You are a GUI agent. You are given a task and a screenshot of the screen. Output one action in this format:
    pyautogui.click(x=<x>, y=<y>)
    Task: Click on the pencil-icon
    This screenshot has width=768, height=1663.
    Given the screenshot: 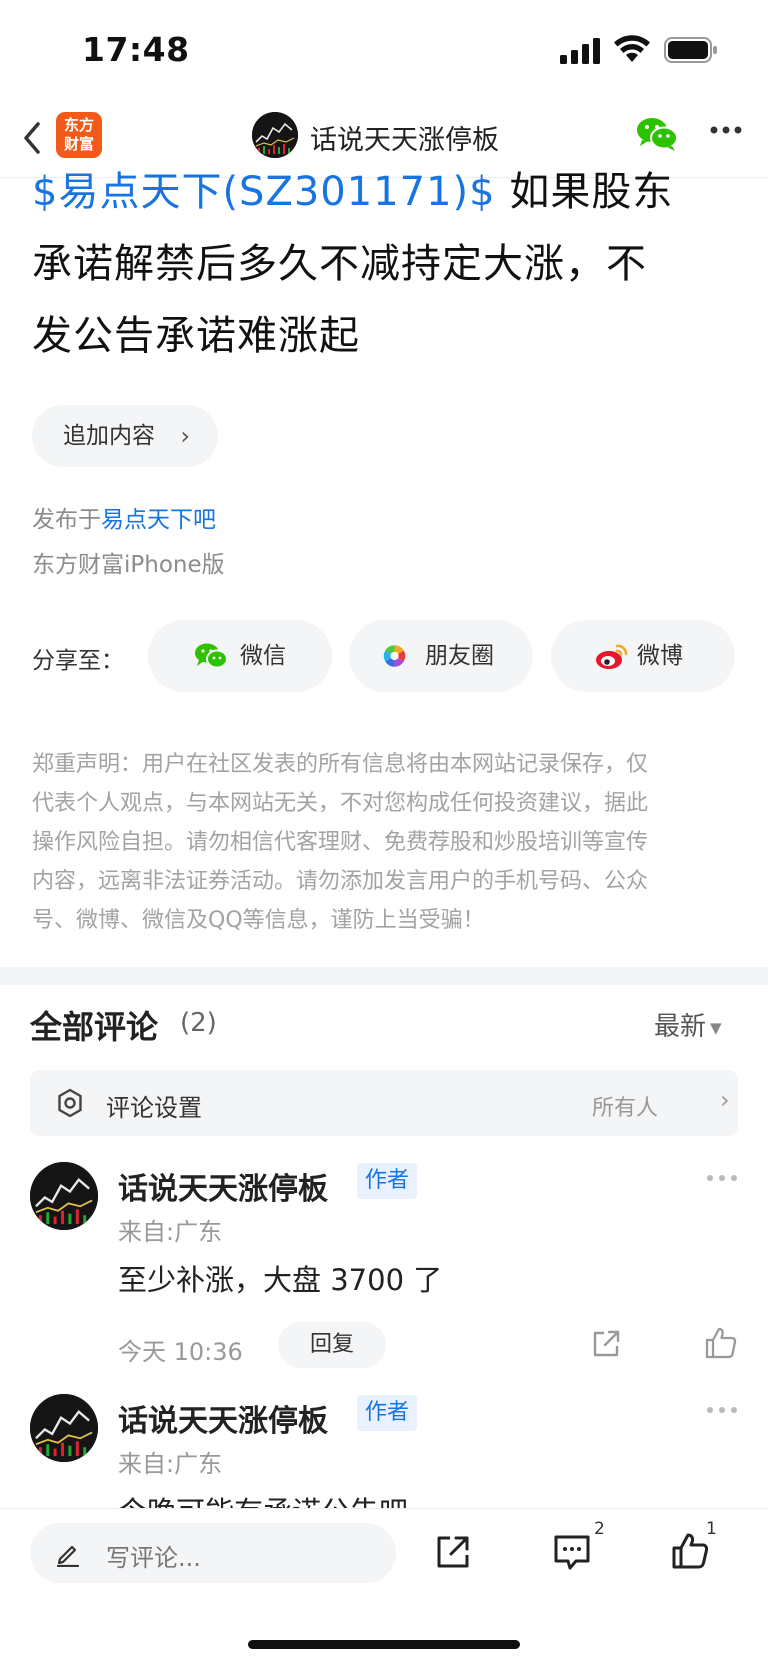 What is the action you would take?
    pyautogui.click(x=68, y=1556)
    